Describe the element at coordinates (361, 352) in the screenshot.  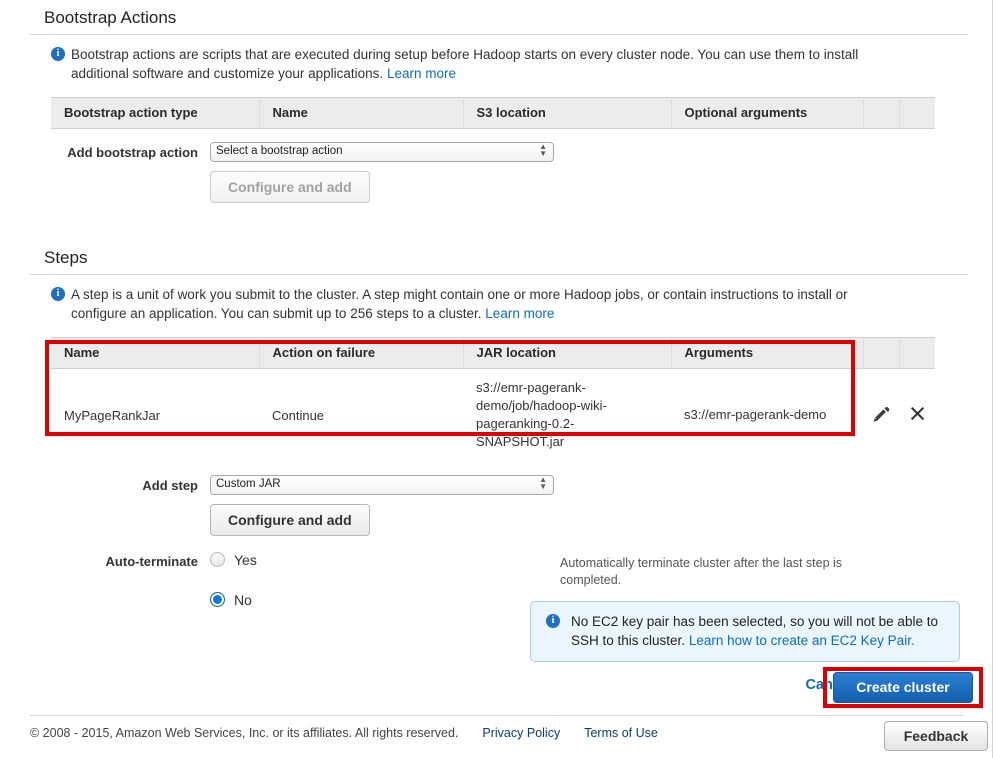
I see `col-step-action-on-failure: Action on failure` at that location.